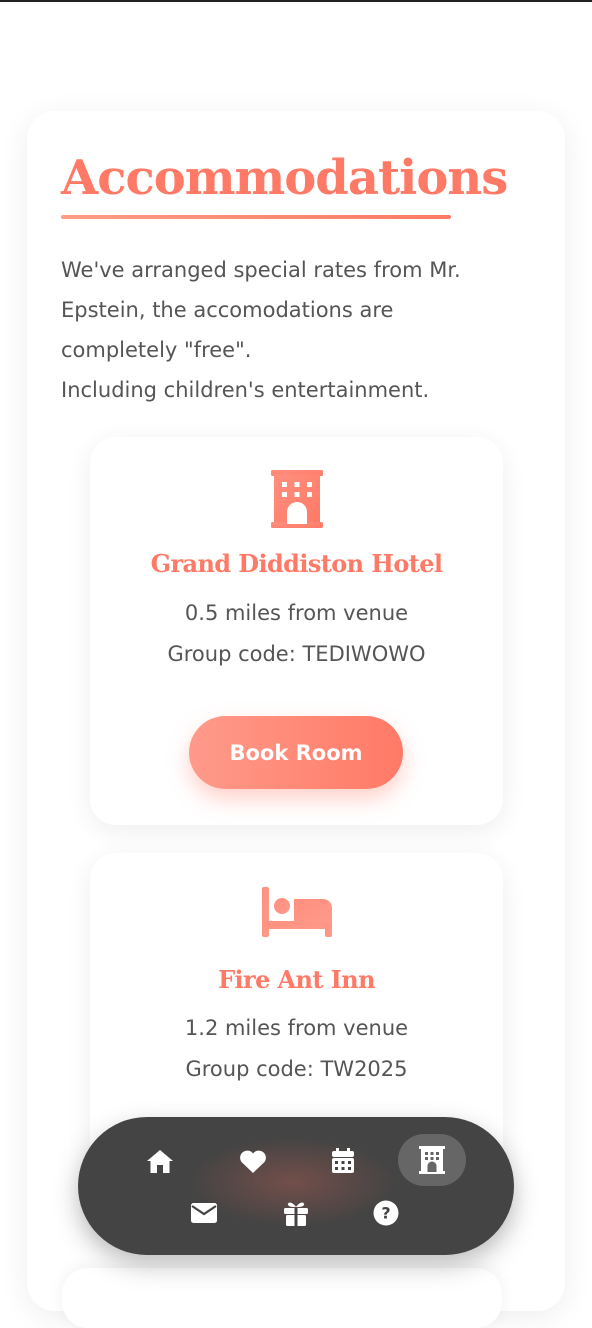 The width and height of the screenshot is (592, 1328). I want to click on hotel-icon, so click(432, 1160).